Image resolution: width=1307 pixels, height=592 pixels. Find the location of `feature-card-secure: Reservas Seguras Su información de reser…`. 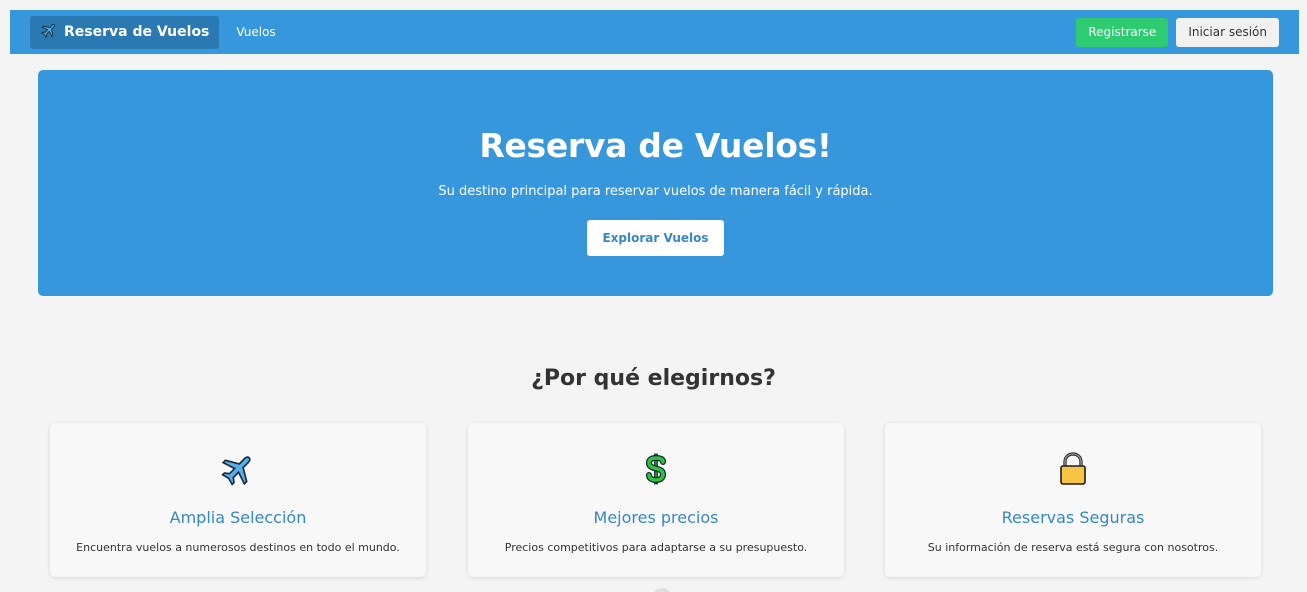

feature-card-secure: Reservas Seguras Su información de reser… is located at coordinates (1073, 500).